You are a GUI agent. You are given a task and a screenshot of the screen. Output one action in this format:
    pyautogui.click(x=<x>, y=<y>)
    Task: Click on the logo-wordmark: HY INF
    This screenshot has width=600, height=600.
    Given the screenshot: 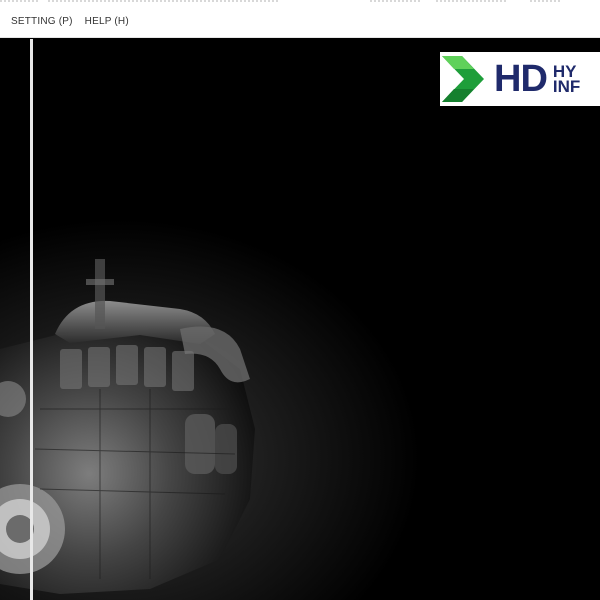 What is the action you would take?
    pyautogui.click(x=566, y=79)
    